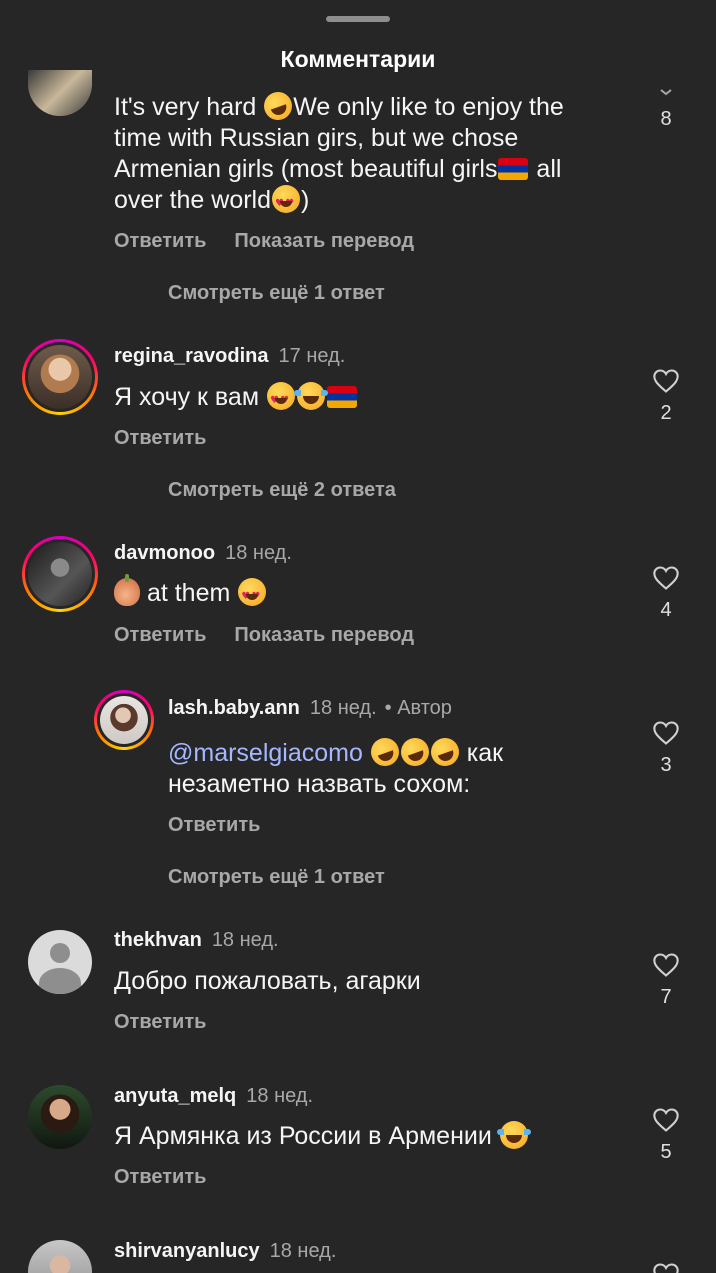  What do you see at coordinates (666, 748) in the screenshot?
I see `like-control: 3` at bounding box center [666, 748].